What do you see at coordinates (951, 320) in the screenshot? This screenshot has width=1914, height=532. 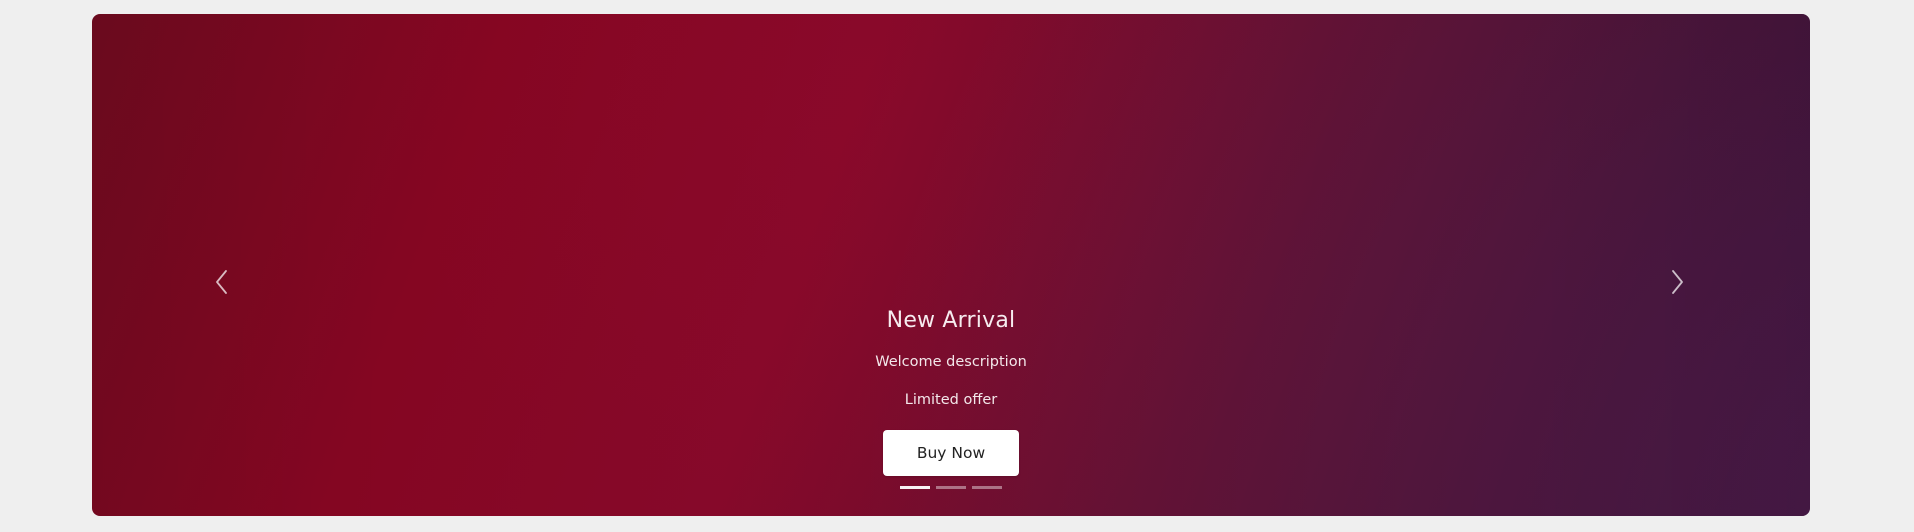 I see `slide-title: New Arrival` at bounding box center [951, 320].